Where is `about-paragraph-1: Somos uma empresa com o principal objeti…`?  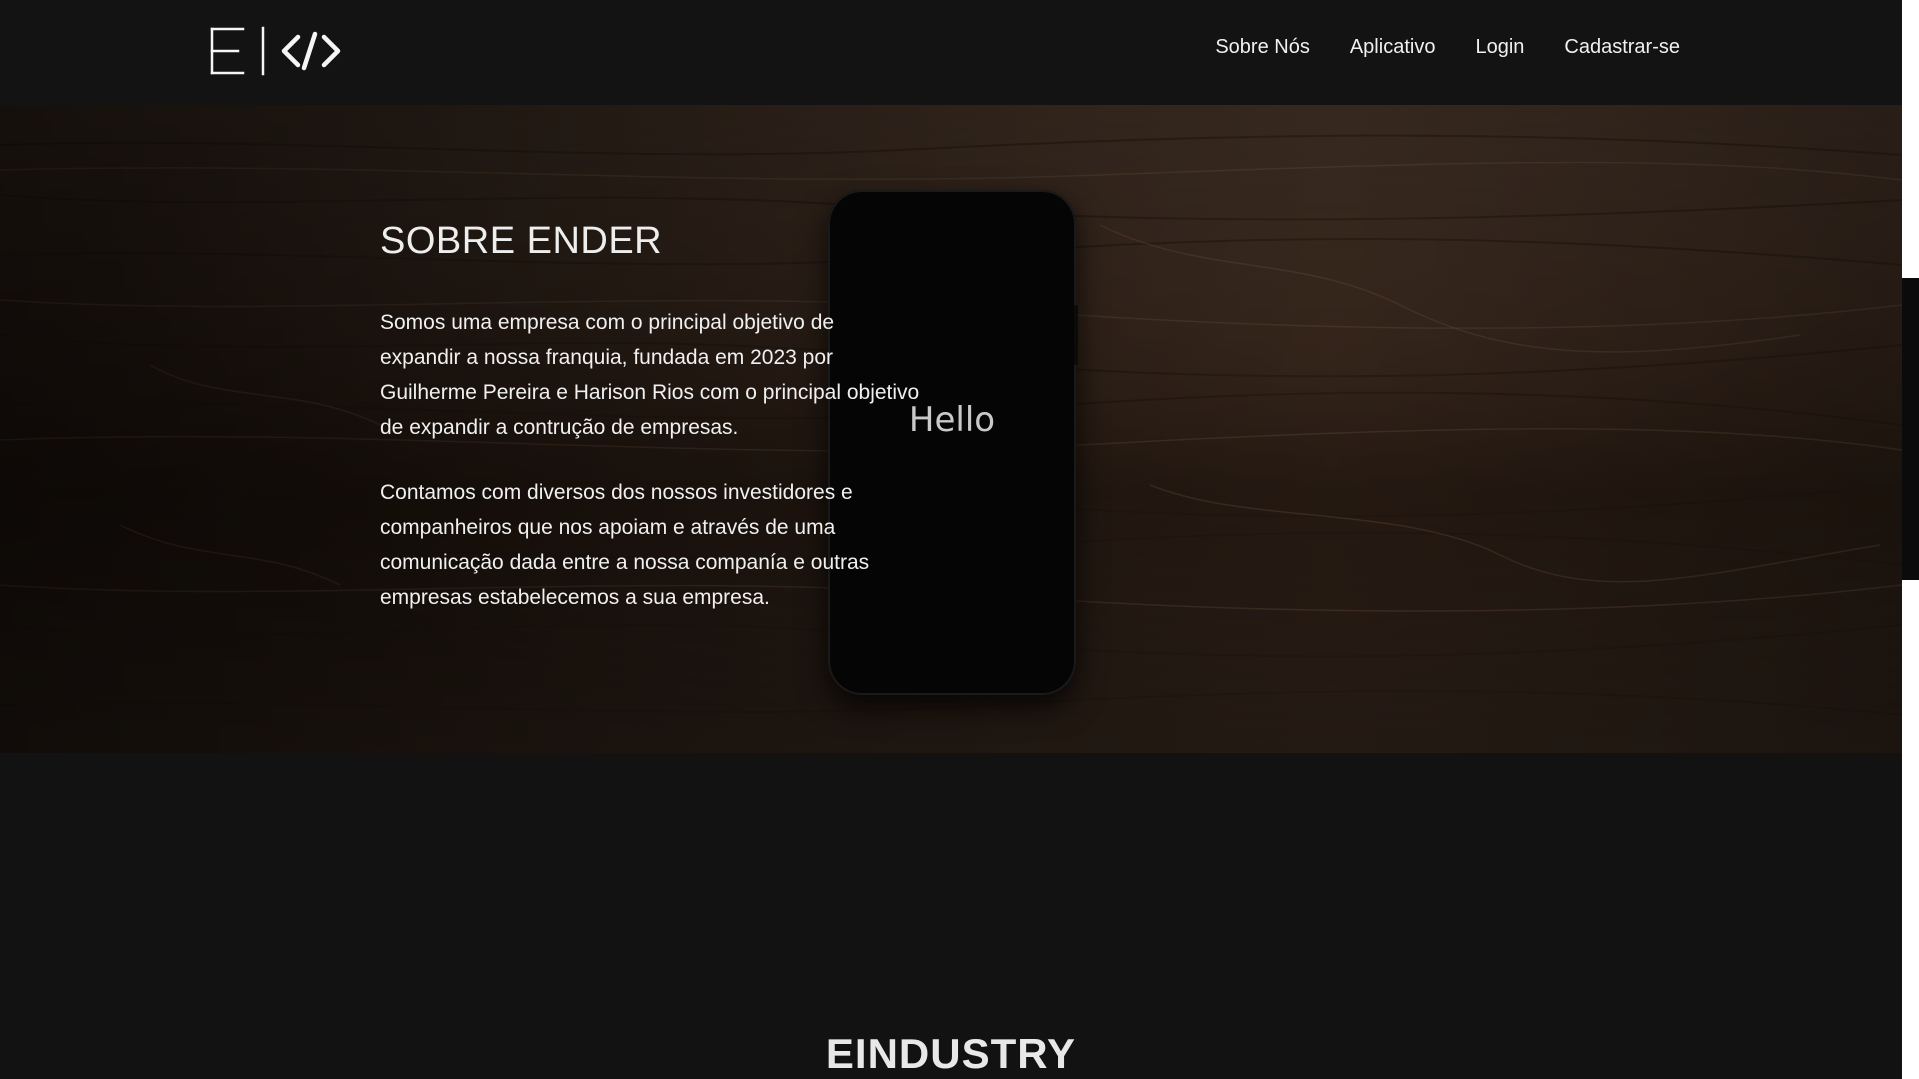 about-paragraph-1: Somos uma empresa com o principal objeti… is located at coordinates (650, 375).